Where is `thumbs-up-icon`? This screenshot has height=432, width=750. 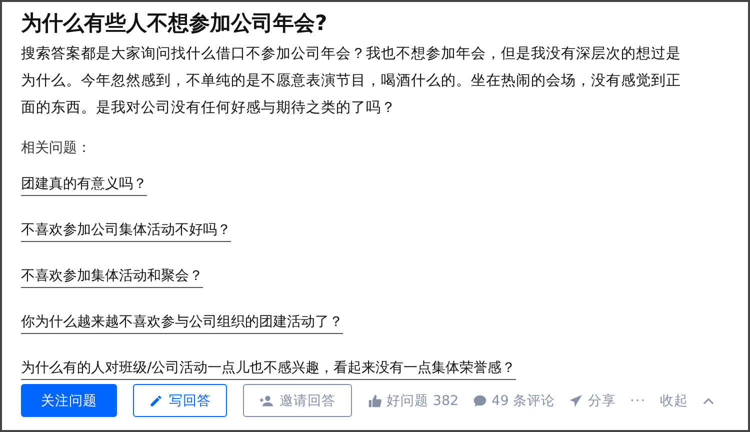 thumbs-up-icon is located at coordinates (375, 401).